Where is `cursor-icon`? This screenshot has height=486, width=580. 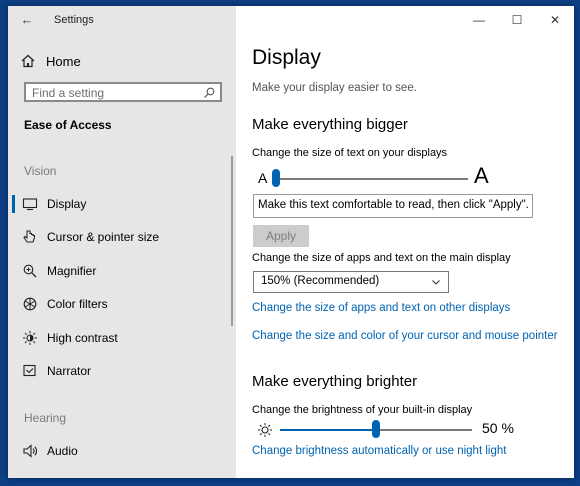 cursor-icon is located at coordinates (29, 236).